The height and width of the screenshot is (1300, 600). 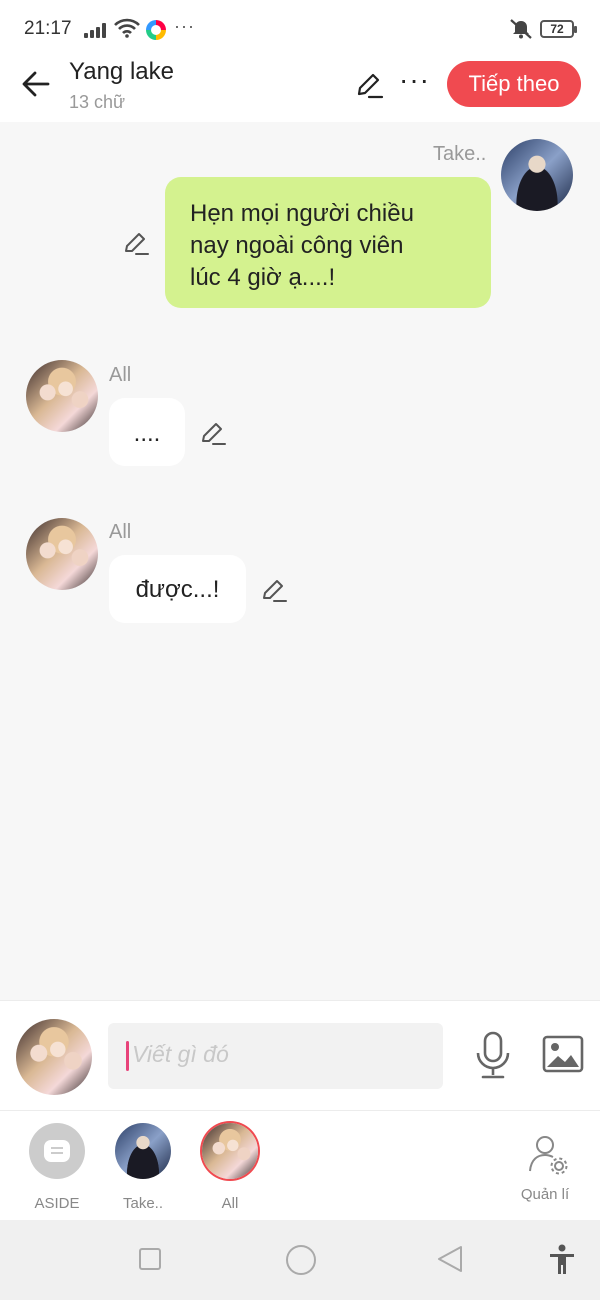 I want to click on sender-name: Take.., so click(x=460, y=154).